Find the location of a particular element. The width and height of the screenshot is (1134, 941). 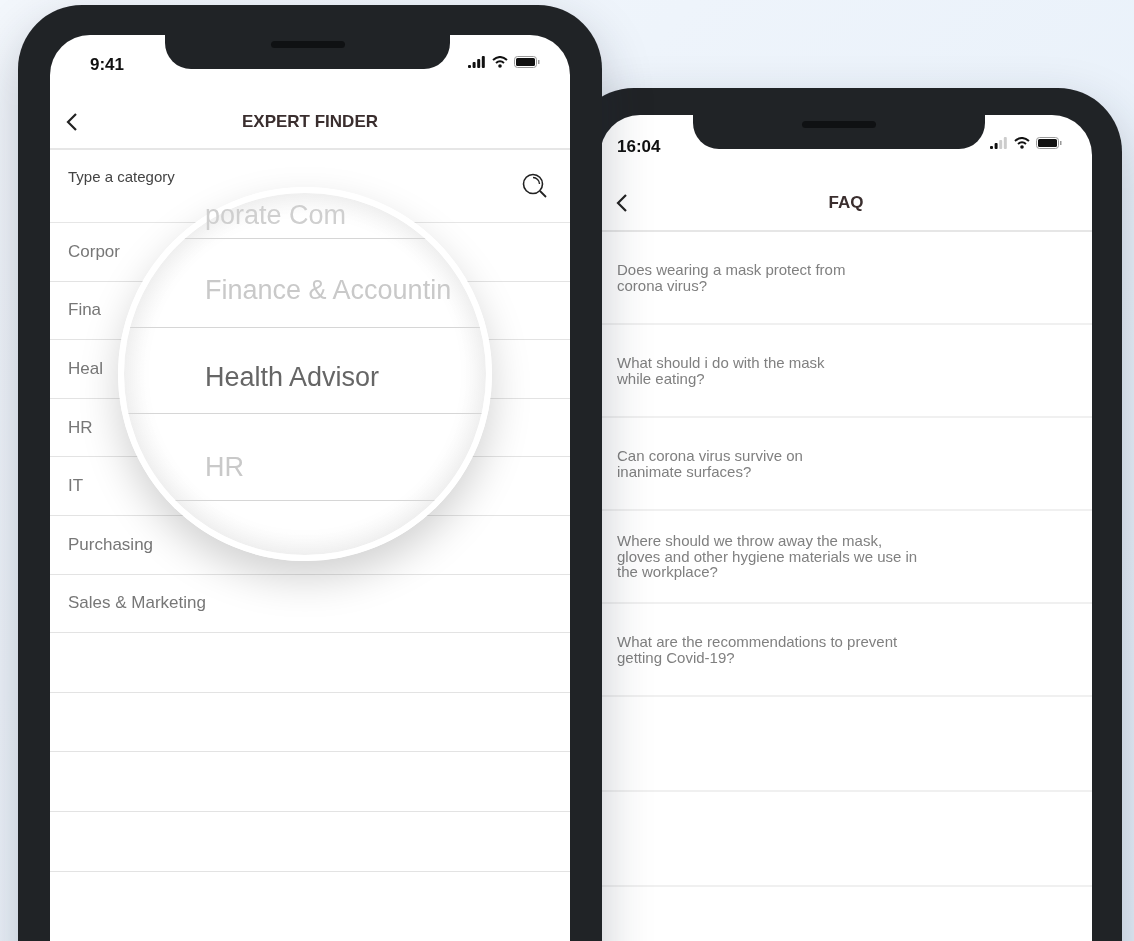

status-time: 9:41 is located at coordinates (107, 65).